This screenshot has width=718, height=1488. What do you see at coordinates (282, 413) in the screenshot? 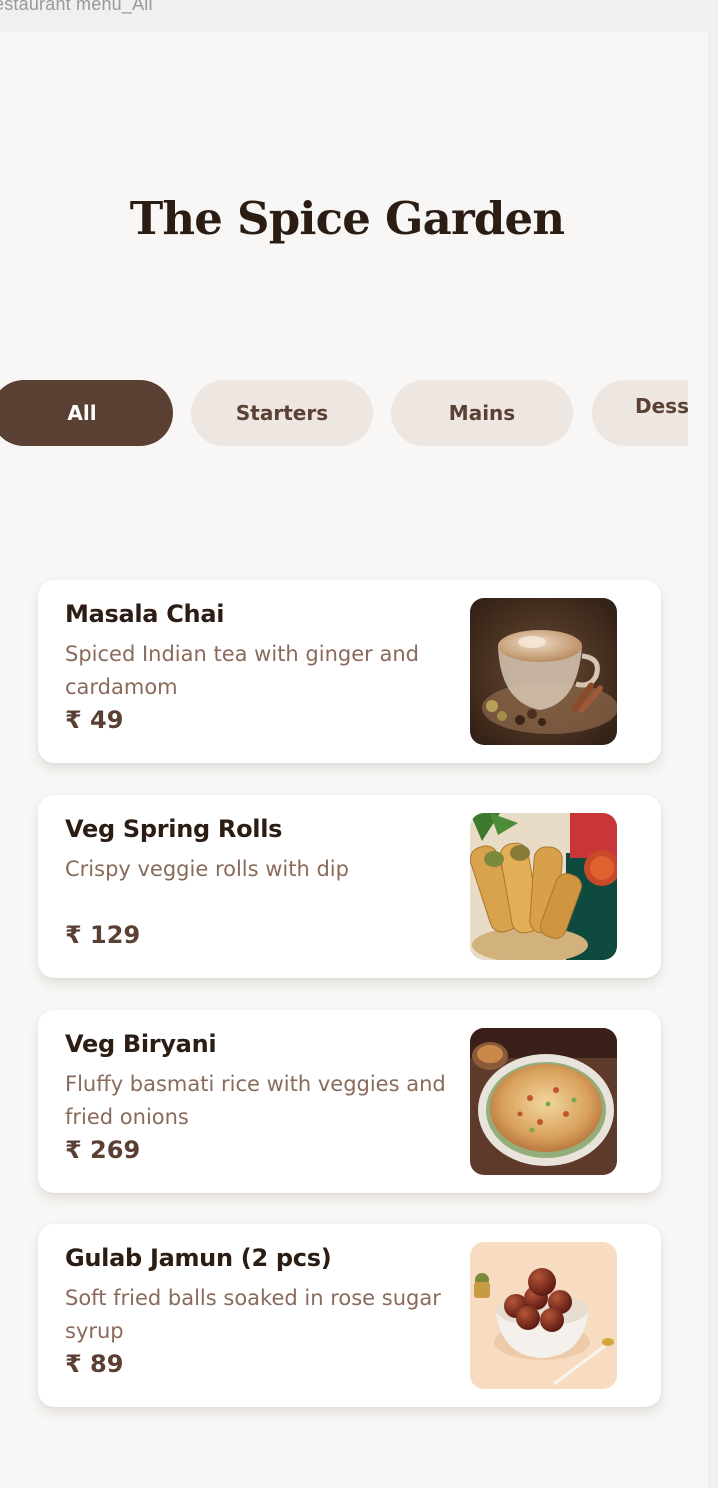
I see `tab-starters: Starters` at bounding box center [282, 413].